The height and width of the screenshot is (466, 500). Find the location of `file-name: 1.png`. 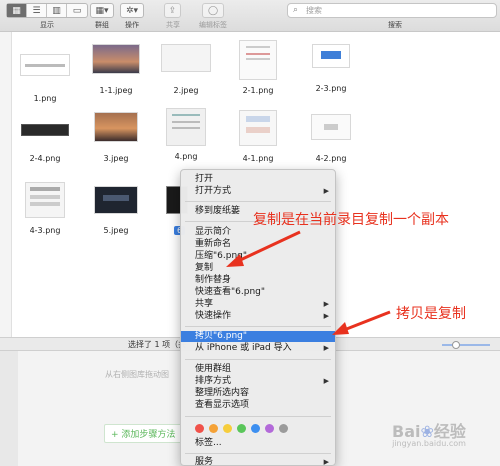

file-name: 1.png is located at coordinates (45, 98).